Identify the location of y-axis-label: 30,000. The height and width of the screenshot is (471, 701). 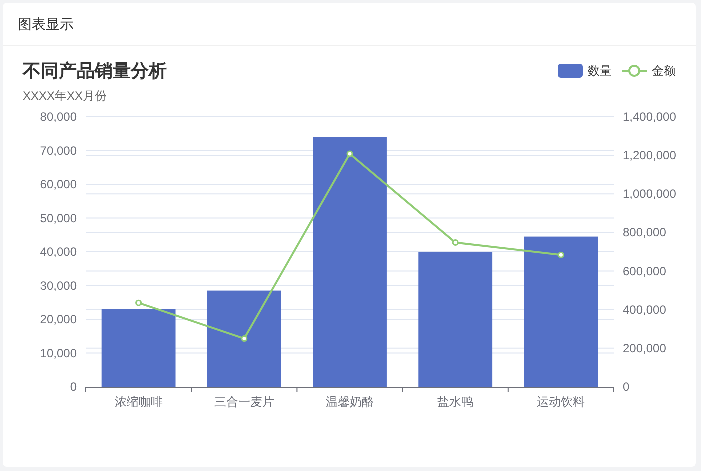
(58, 285).